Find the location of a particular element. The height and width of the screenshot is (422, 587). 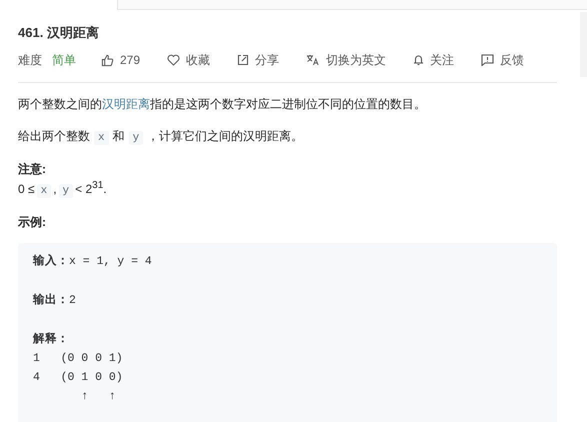

translate-button: 切换为英文 is located at coordinates (346, 60).